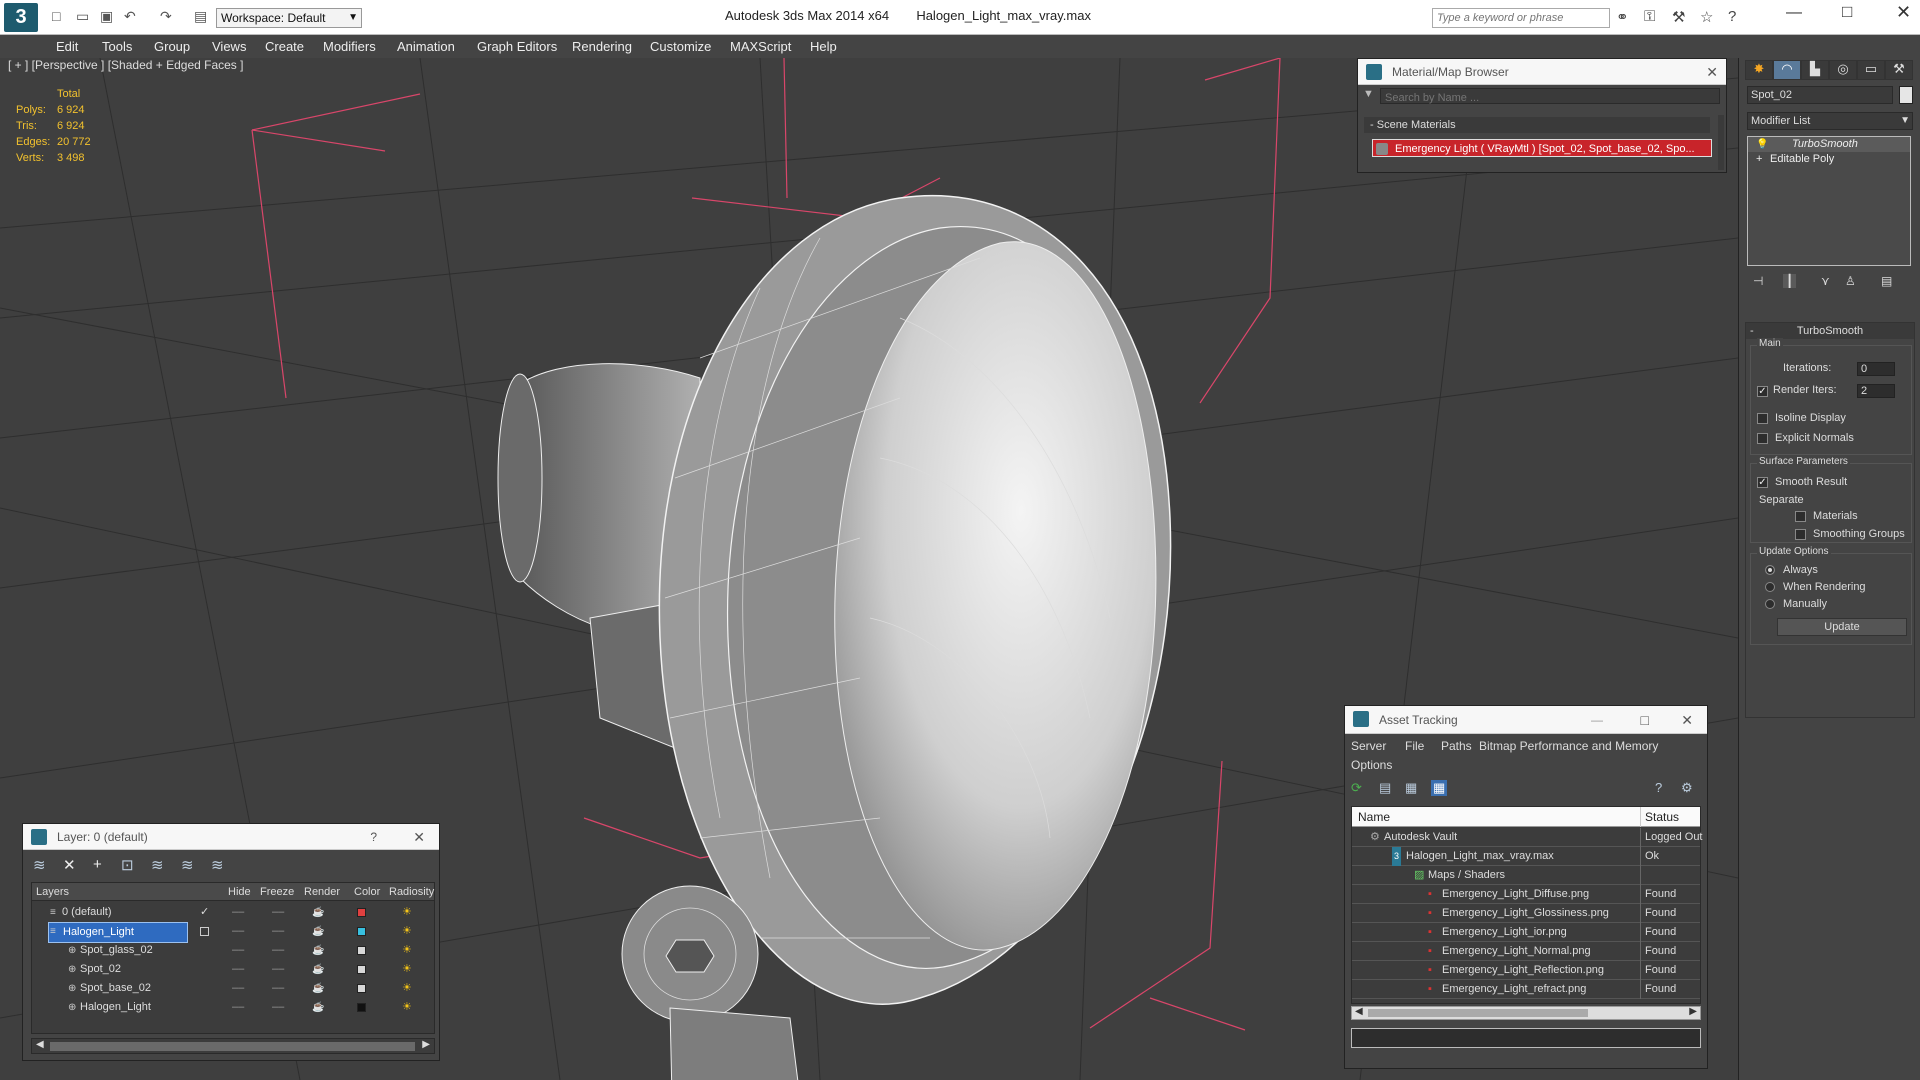 This screenshot has height=1080, width=1920. Describe the element at coordinates (204, 931) in the screenshot. I see `set-current-checkbox` at that location.